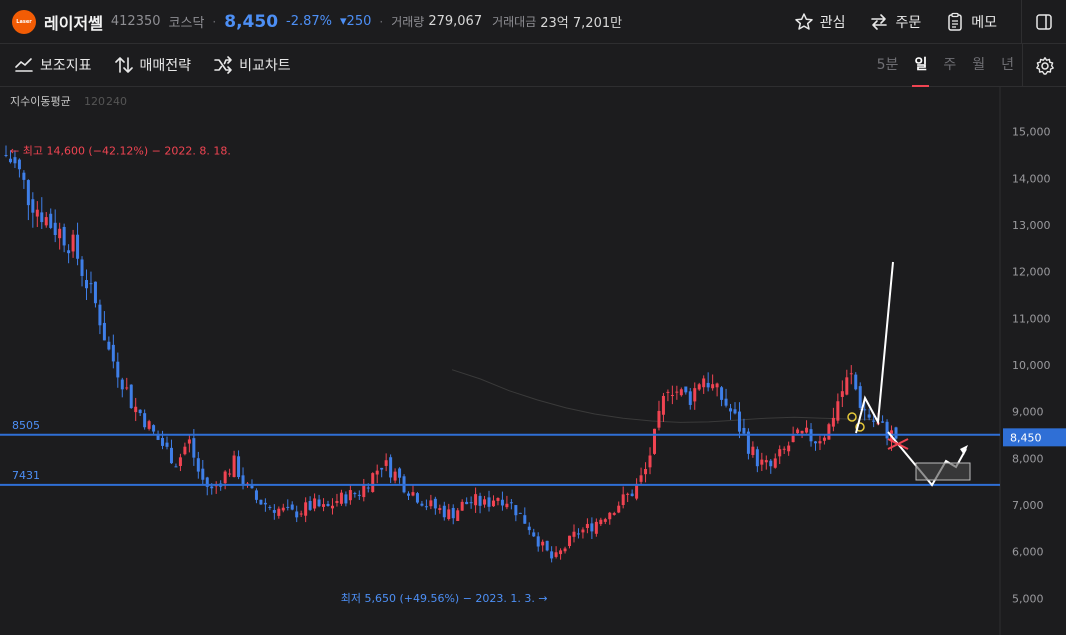 This screenshot has height=635, width=1066. What do you see at coordinates (955, 21) in the screenshot?
I see `clipboard-icon` at bounding box center [955, 21].